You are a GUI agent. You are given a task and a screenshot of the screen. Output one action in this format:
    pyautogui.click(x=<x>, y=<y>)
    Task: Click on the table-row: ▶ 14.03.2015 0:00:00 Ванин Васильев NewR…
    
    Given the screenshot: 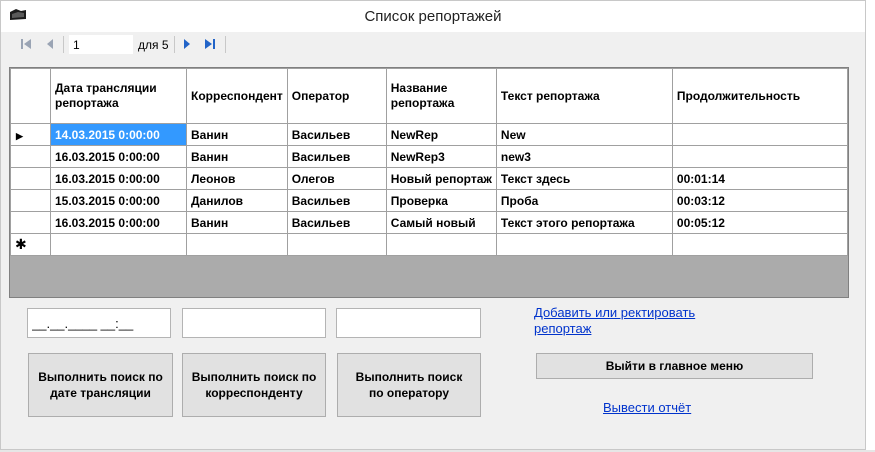 What is the action you would take?
    pyautogui.click(x=429, y=134)
    